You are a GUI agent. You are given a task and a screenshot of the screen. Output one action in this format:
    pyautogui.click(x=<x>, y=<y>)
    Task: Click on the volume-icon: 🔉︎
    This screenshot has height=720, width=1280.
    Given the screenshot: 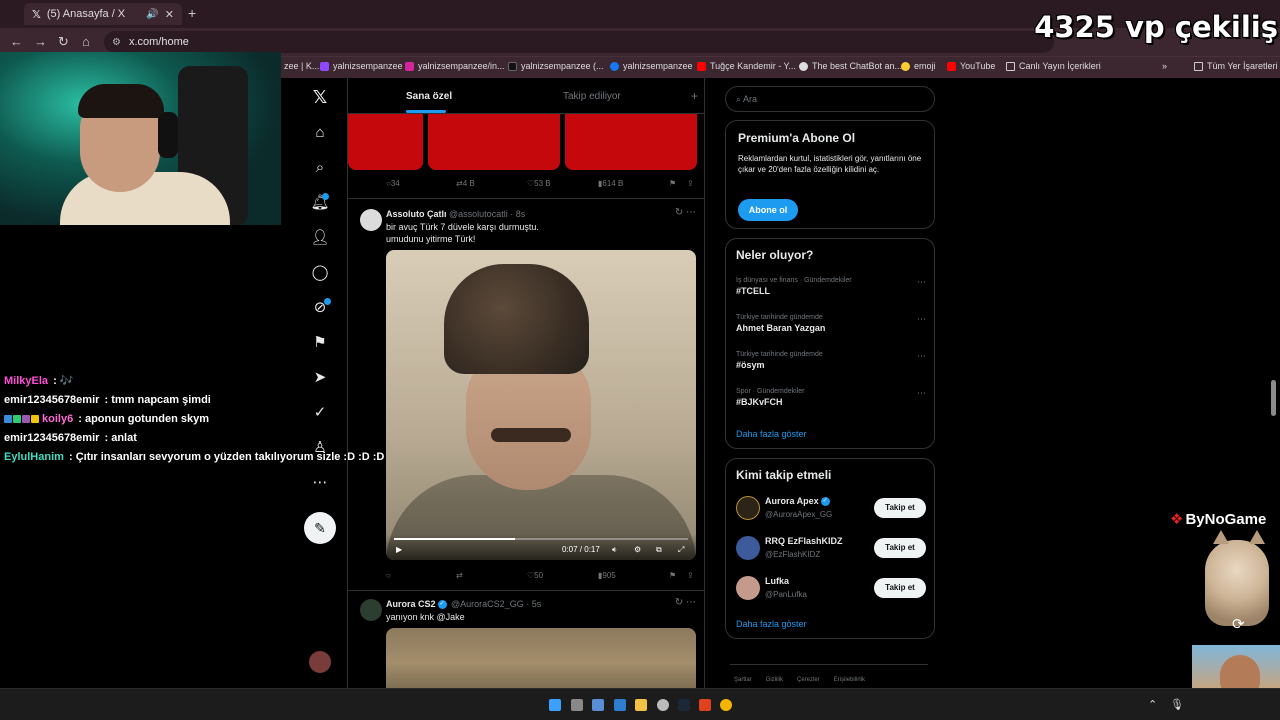 What is the action you would take?
    pyautogui.click(x=614, y=550)
    